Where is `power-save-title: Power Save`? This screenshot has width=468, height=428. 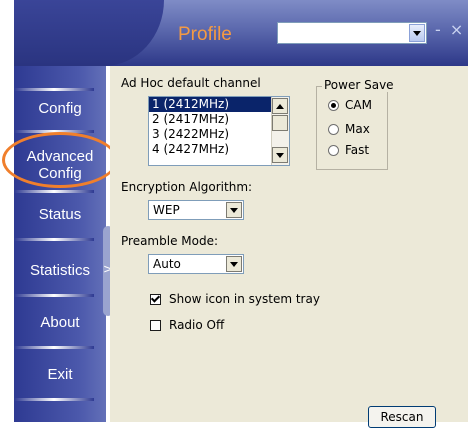 power-save-title: Power Save is located at coordinates (359, 85).